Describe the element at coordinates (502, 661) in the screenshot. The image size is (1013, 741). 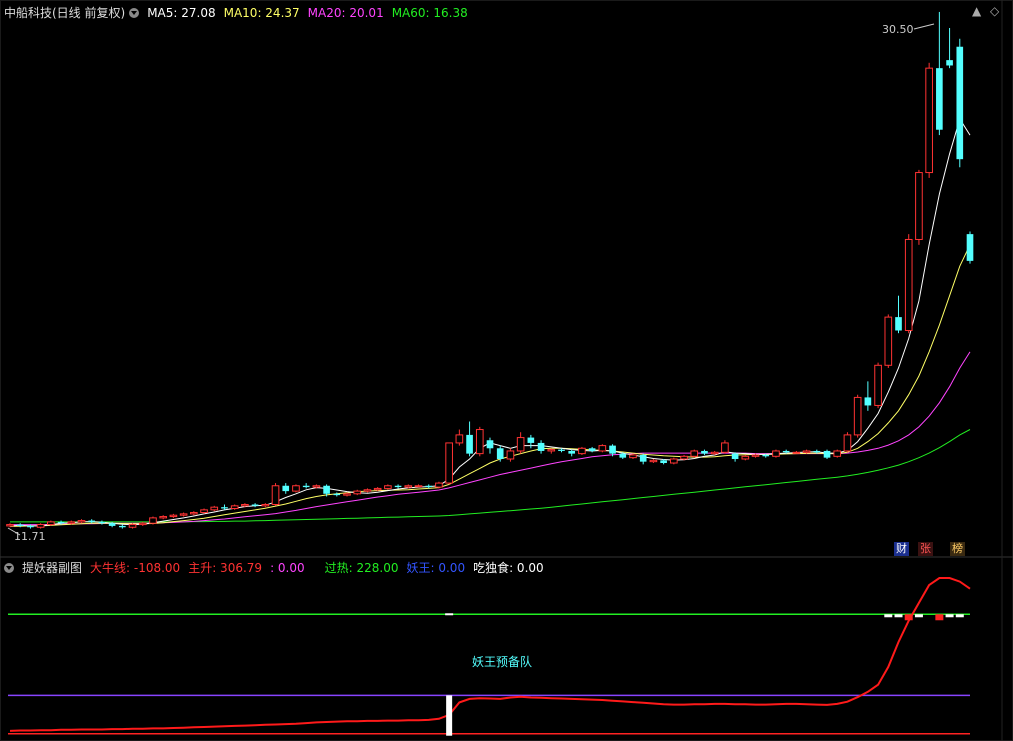
I see `demon-reserve-label: 妖王预备队` at that location.